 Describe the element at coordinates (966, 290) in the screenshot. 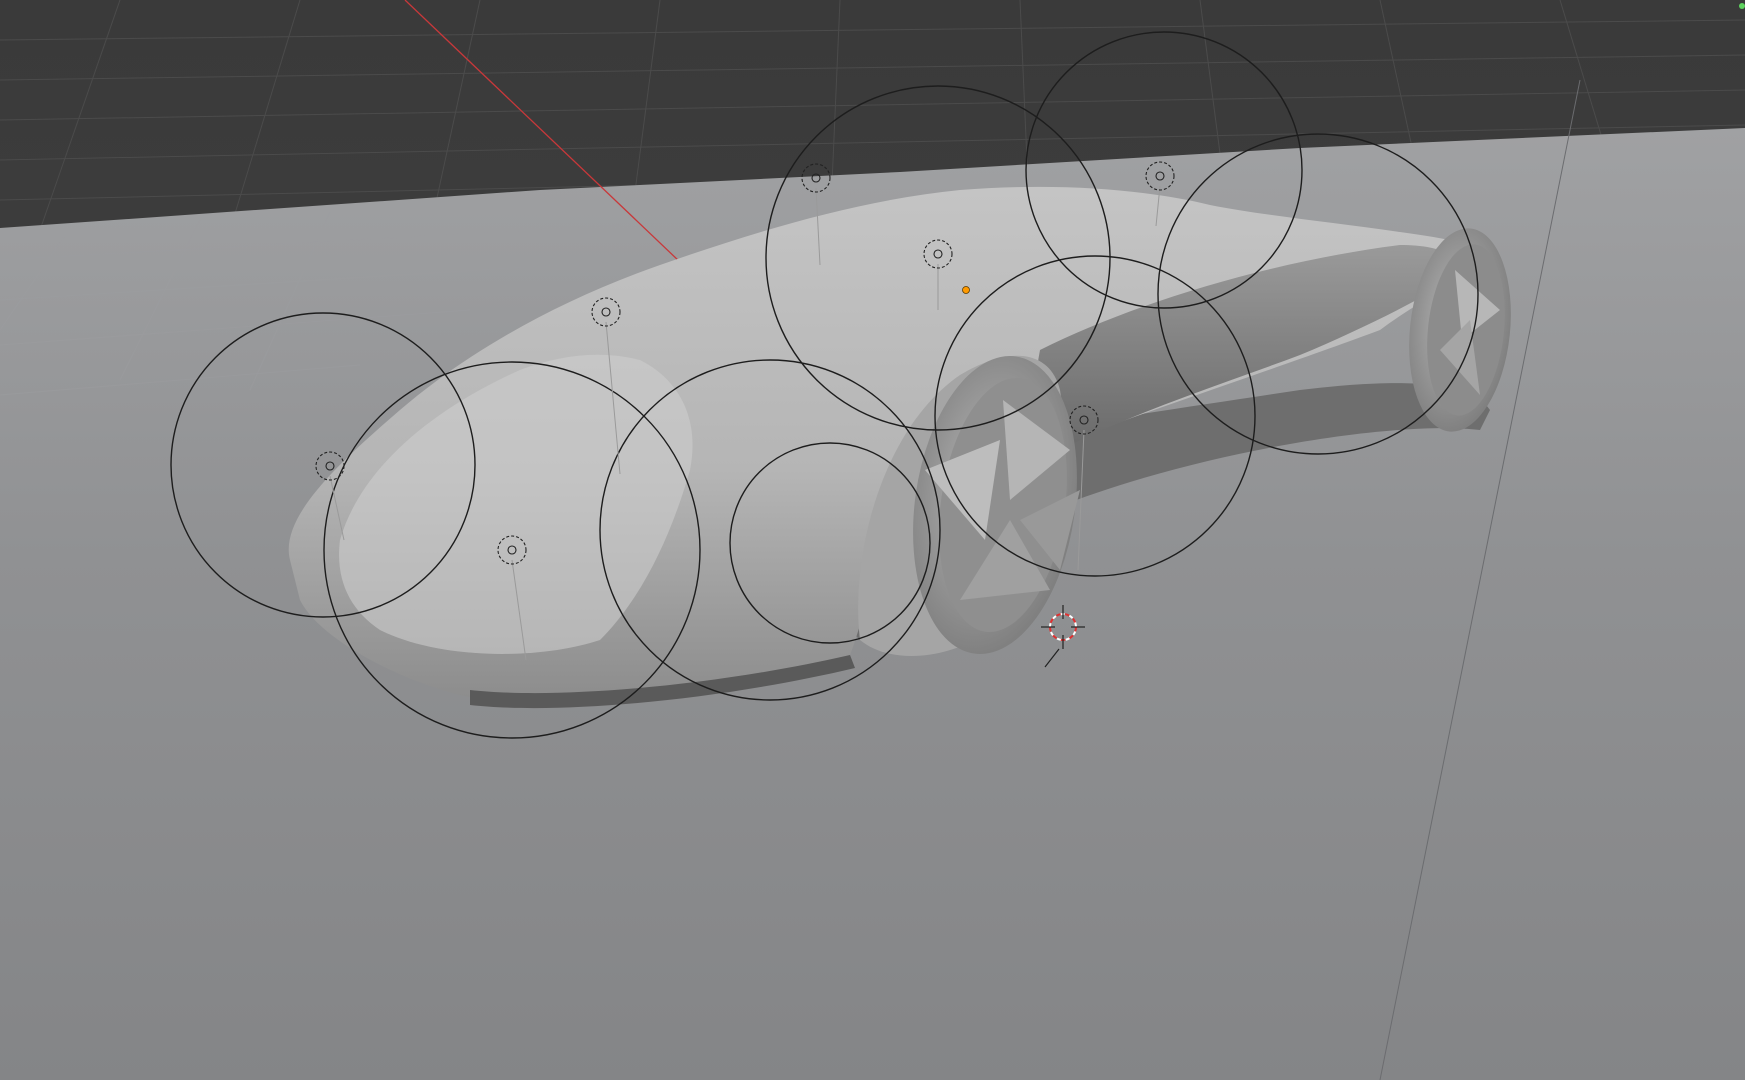

I see `selected-origin-dot` at that location.